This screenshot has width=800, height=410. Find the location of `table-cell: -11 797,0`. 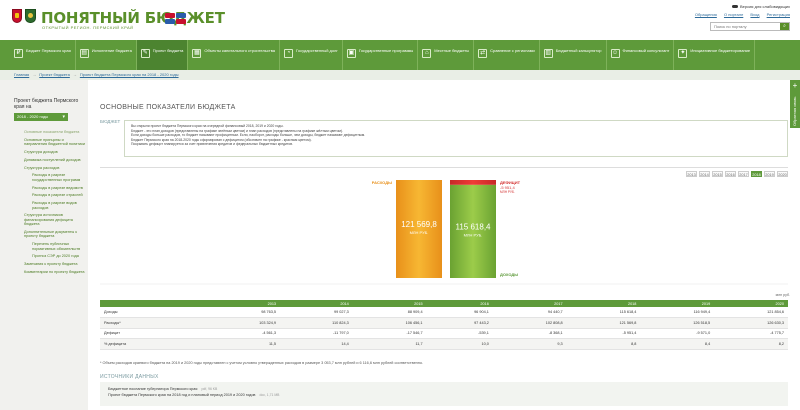

table-cell: -11 797,0 is located at coordinates (316, 333).